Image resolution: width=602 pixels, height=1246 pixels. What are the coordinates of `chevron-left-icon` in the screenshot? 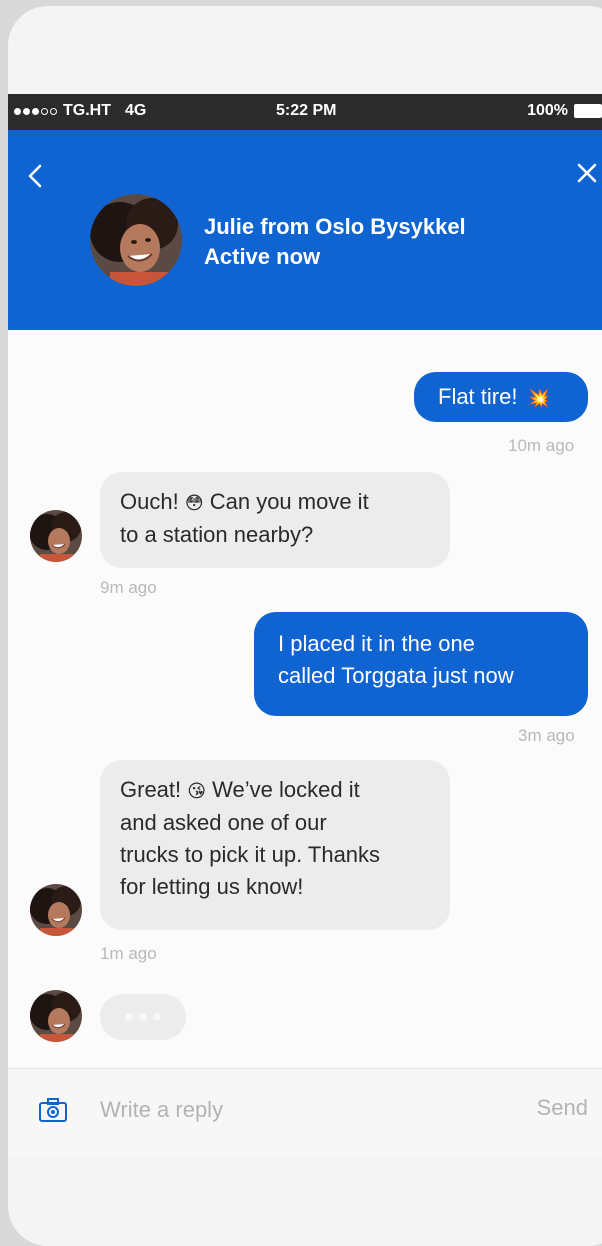 It's located at (35, 176).